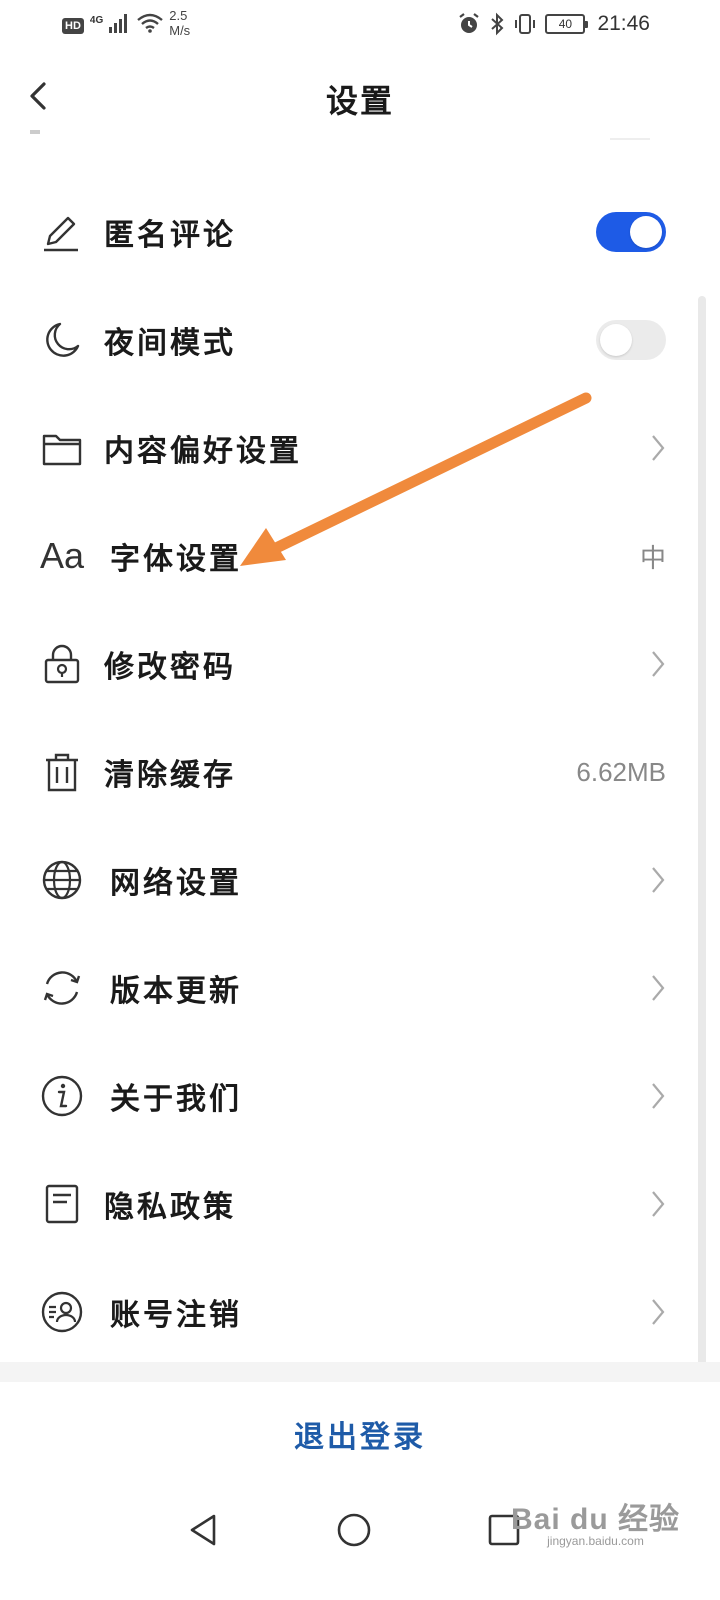 Image resolution: width=720 pixels, height=1600 pixels. I want to click on cache-size-value: 6.62MB, so click(621, 771).